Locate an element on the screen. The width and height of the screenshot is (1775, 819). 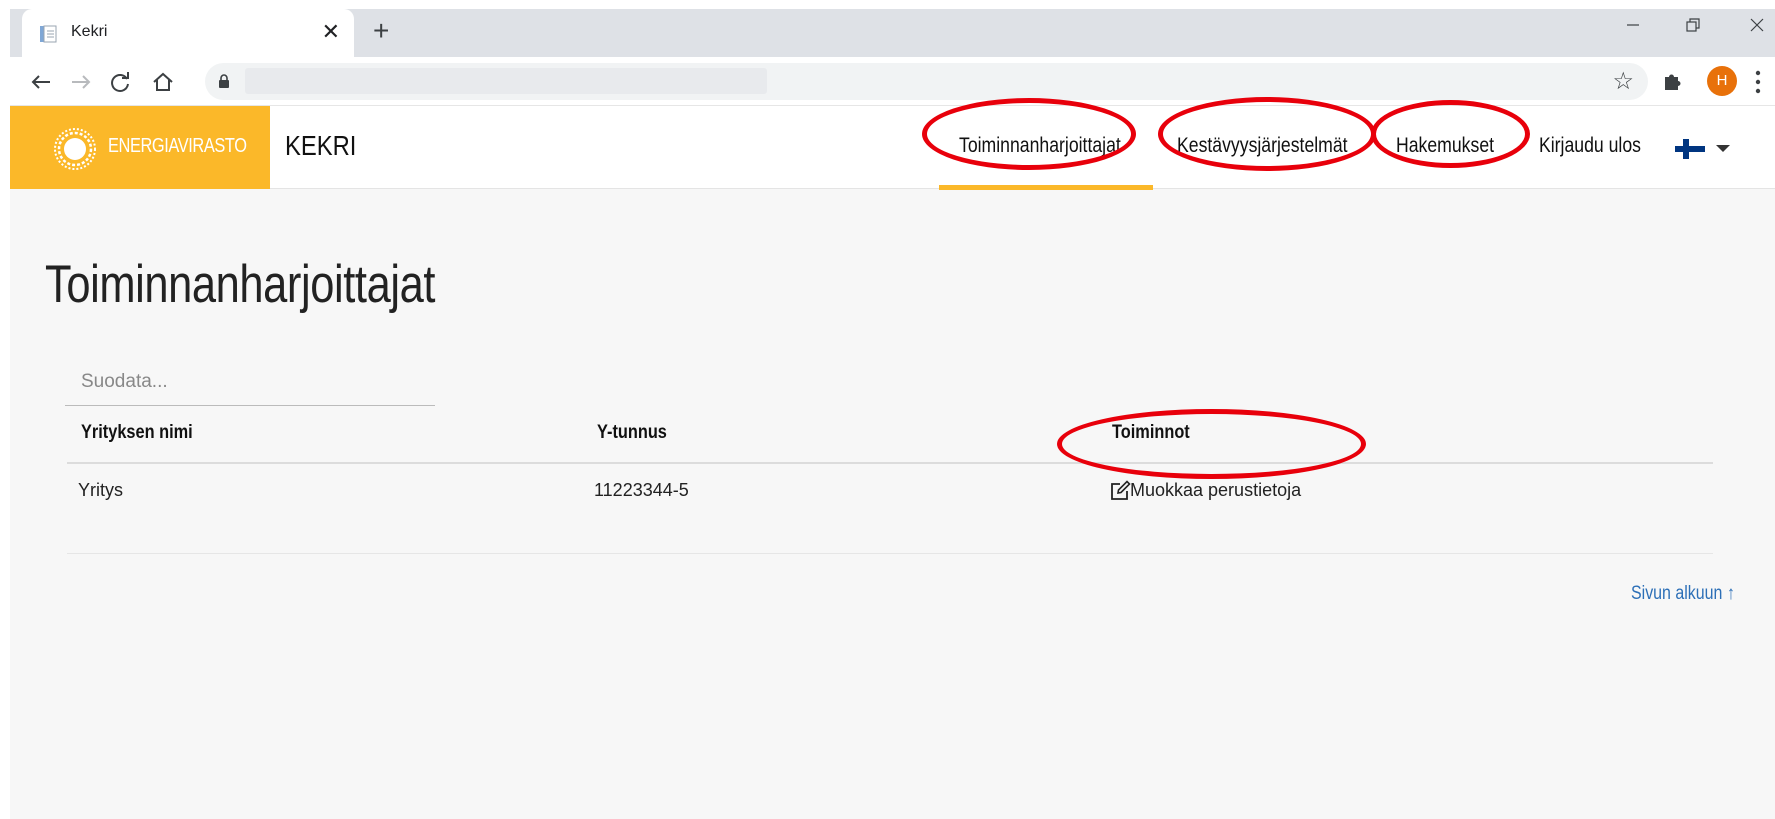
extensions-puzzle-icon is located at coordinates (1673, 81).